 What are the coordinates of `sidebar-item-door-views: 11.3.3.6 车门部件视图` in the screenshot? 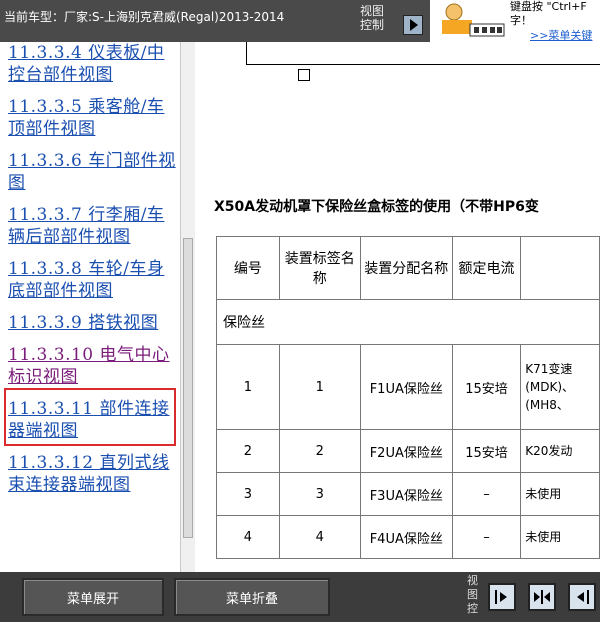 It's located at (94, 172).